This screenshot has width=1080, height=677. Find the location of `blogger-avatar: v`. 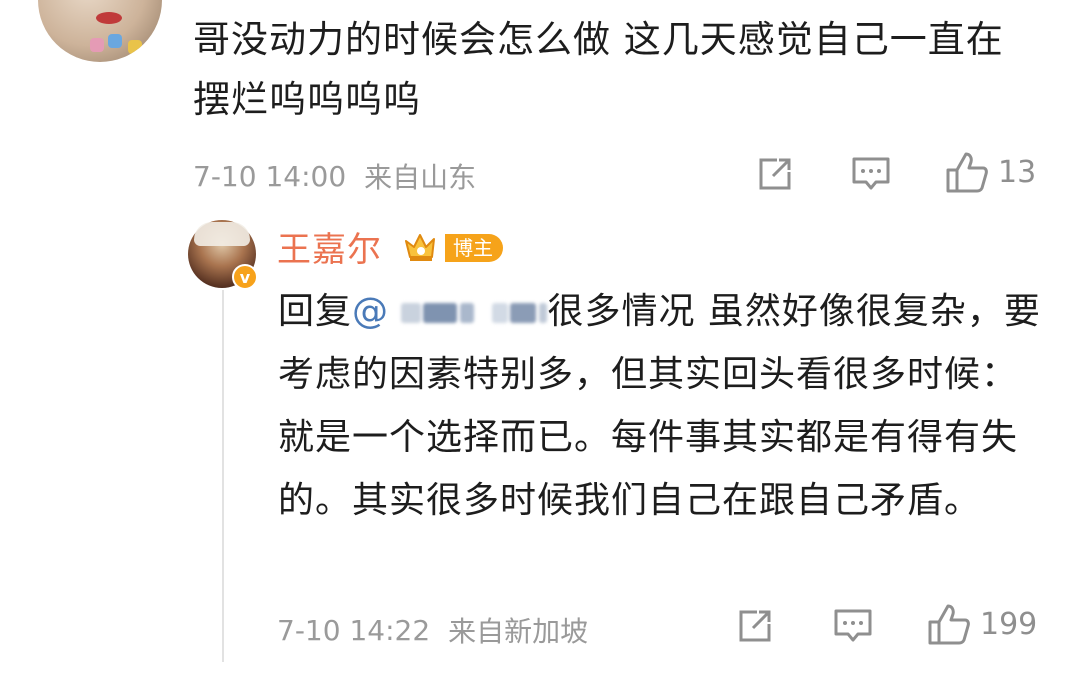

blogger-avatar: v is located at coordinates (223, 255).